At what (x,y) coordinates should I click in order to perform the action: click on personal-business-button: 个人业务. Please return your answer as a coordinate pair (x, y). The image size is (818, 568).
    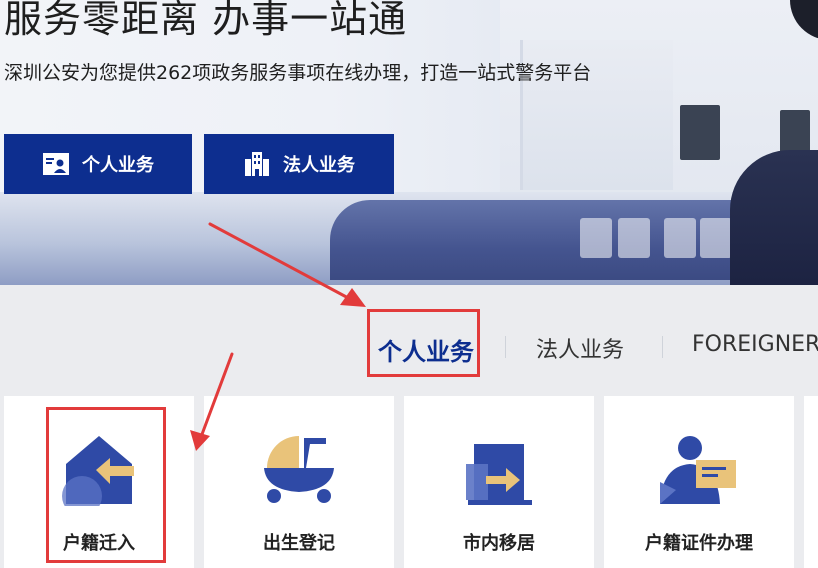
    Looking at the image, I should click on (98, 164).